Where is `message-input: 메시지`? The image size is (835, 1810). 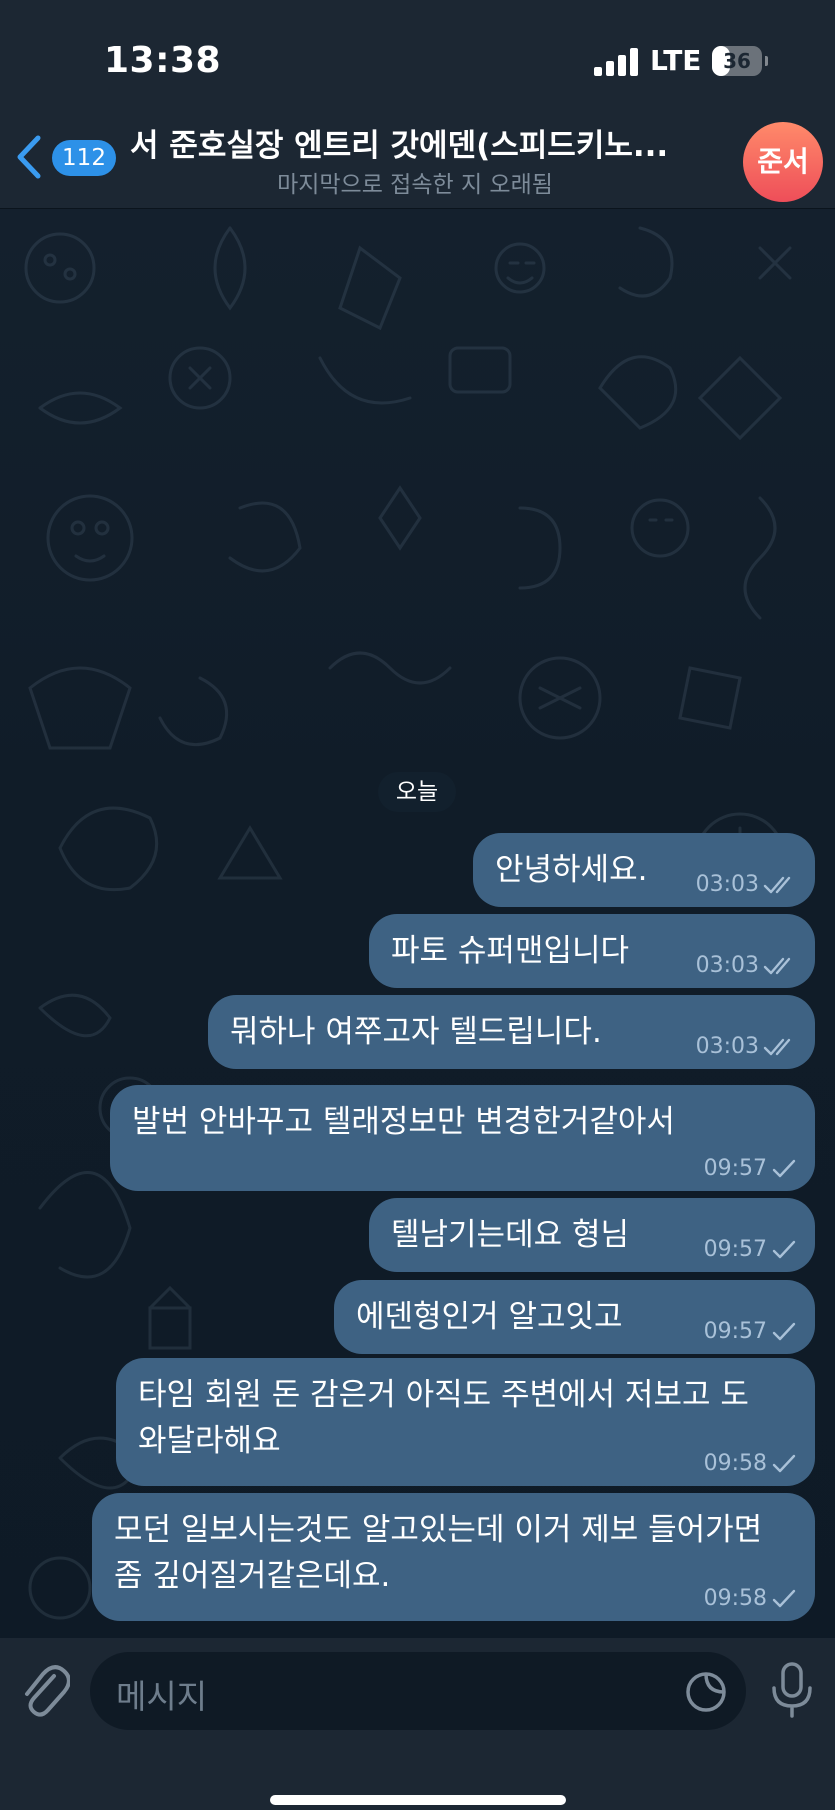 message-input: 메시지 is located at coordinates (418, 1691).